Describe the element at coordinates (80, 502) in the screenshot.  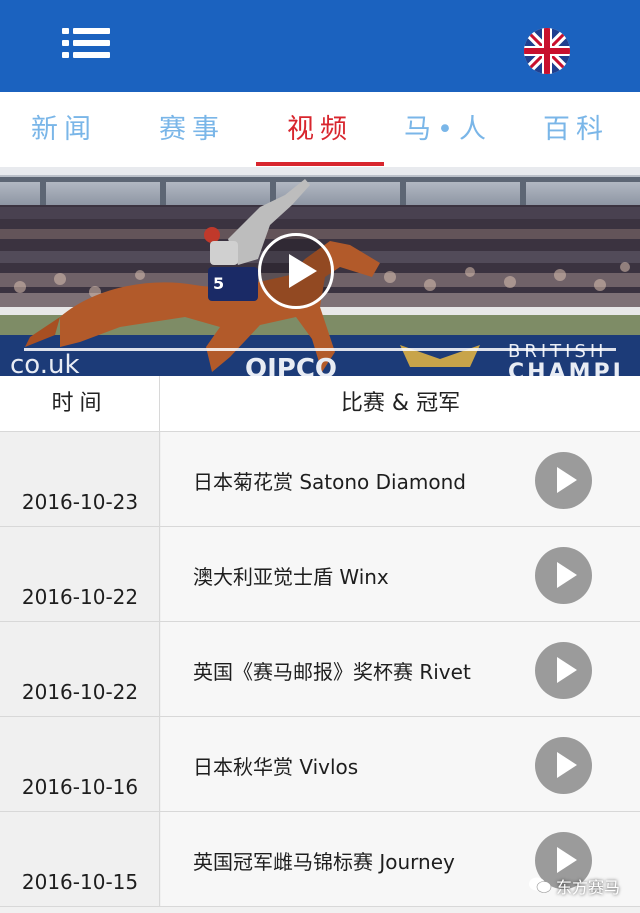
I see `race-date: 2016-10-23` at that location.